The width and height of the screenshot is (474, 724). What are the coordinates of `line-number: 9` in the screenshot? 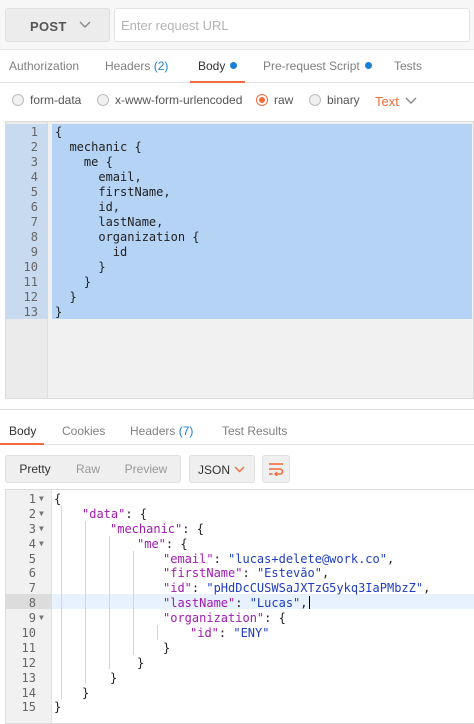 It's located at (34, 252).